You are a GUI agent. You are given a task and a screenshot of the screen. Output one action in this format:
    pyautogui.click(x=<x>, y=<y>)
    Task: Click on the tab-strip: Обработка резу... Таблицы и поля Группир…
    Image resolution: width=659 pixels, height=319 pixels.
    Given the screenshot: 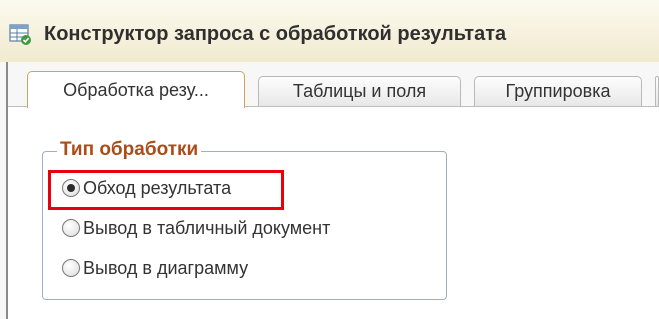 What is the action you would take?
    pyautogui.click(x=329, y=85)
    